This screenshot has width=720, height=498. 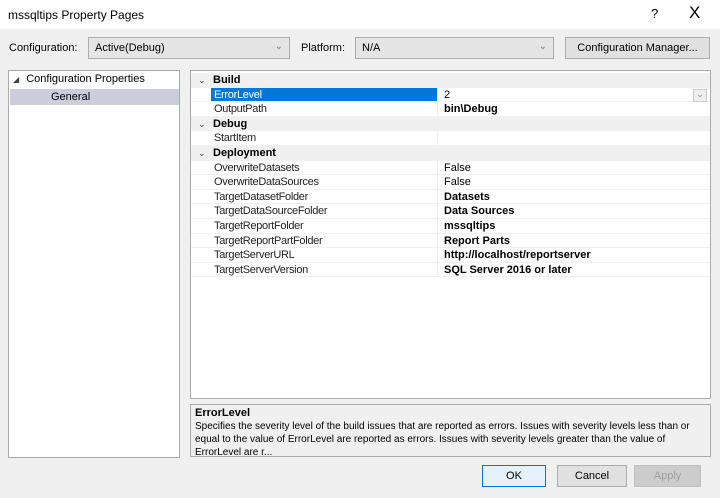 I want to click on category-label: Debug, so click(x=230, y=123).